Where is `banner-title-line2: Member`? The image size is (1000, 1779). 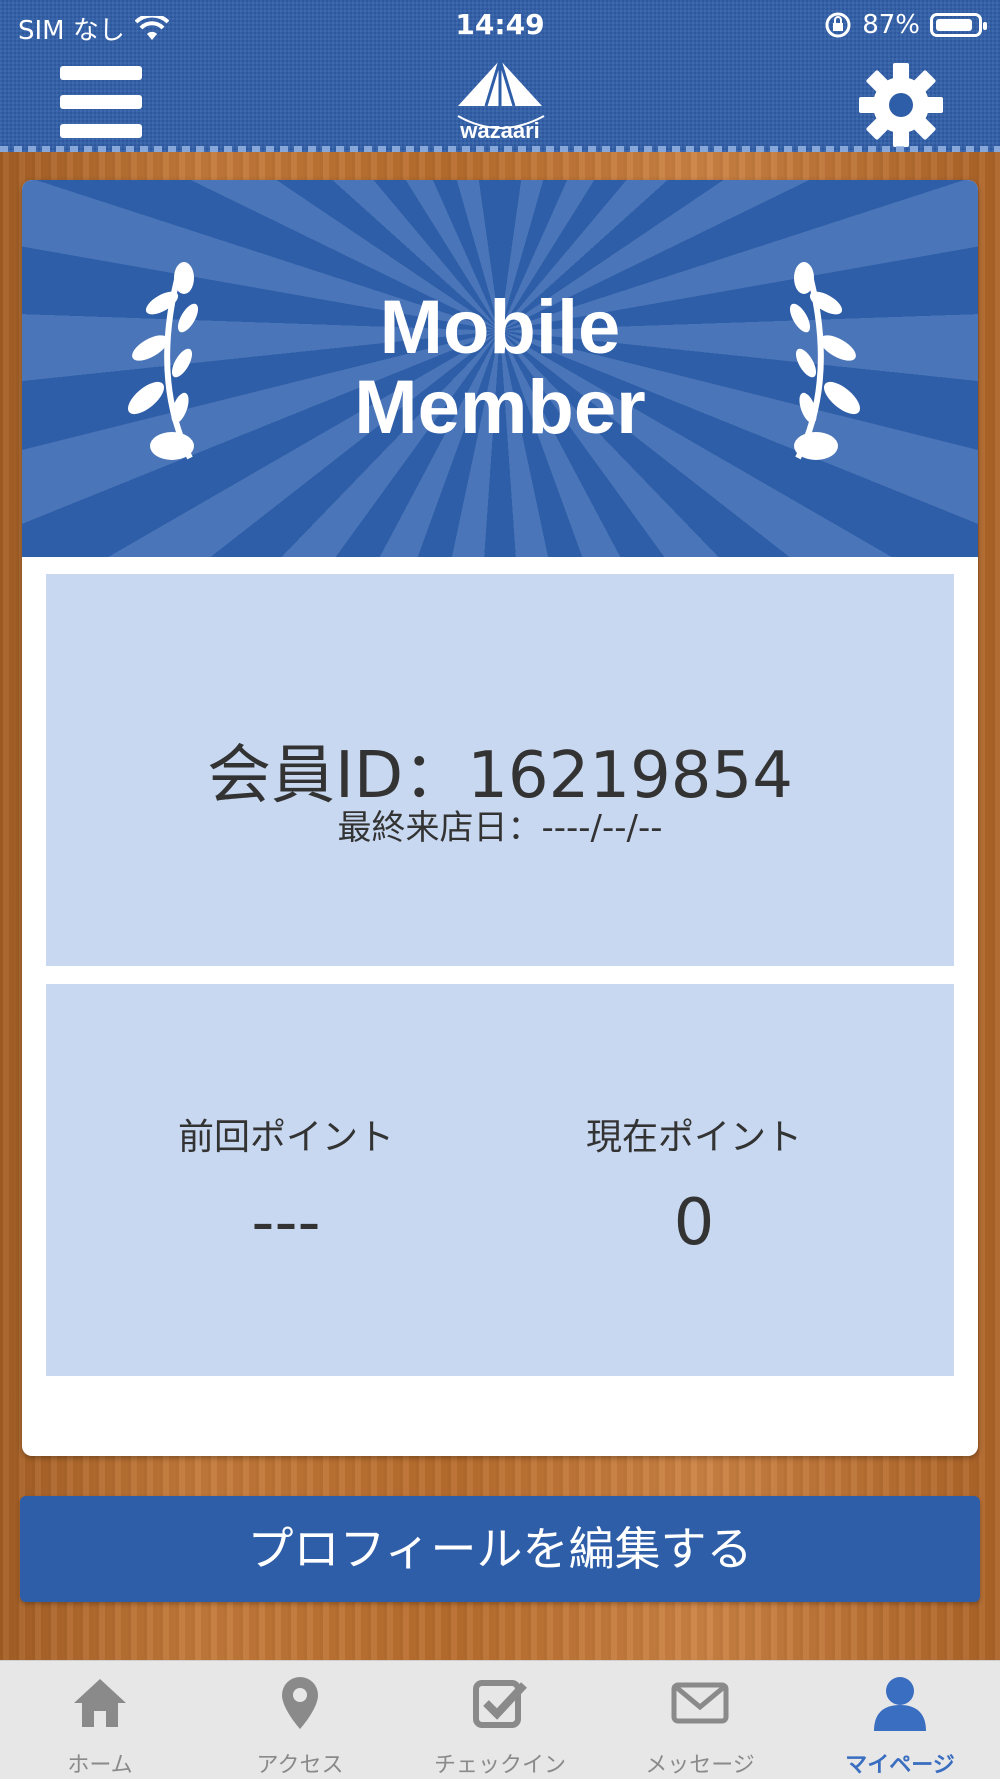 banner-title-line2: Member is located at coordinates (500, 407).